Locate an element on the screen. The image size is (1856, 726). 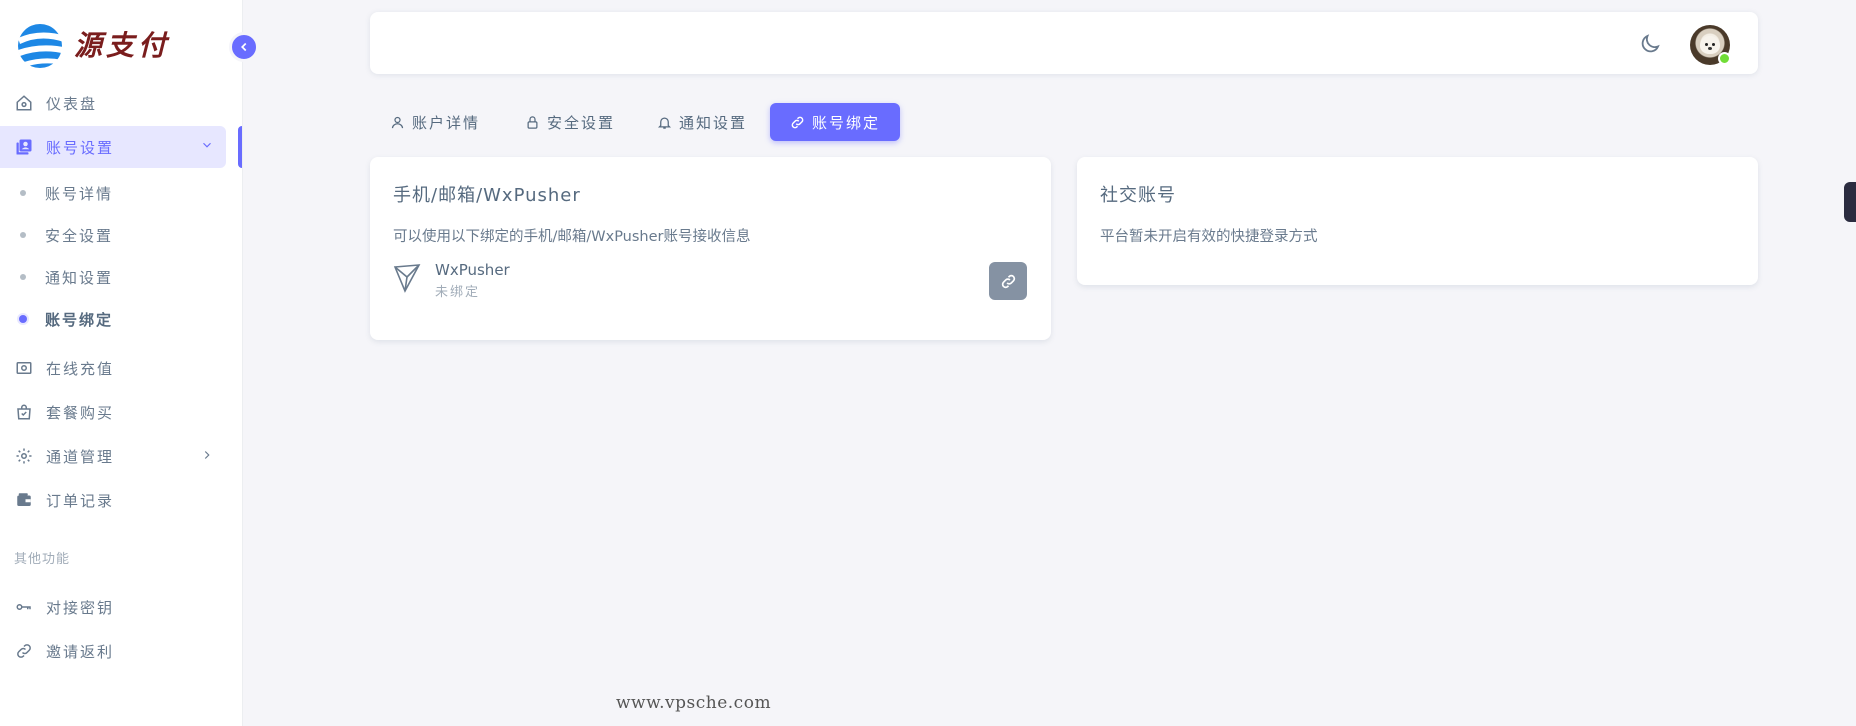
tab-account-details: 账户详情 is located at coordinates (435, 122).